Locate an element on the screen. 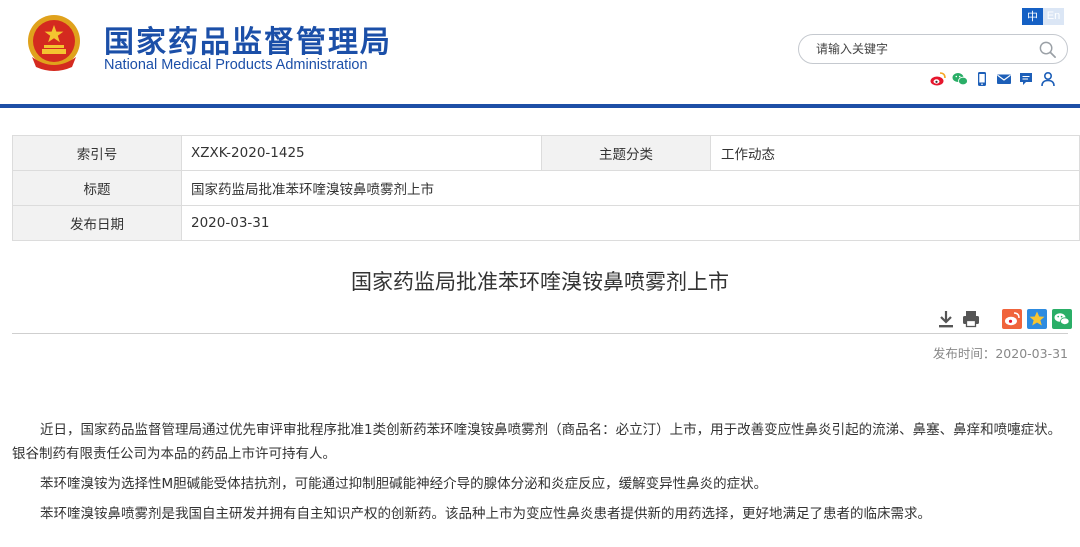 Image resolution: width=1080 pixels, height=547 pixels. table-row: 标题 国家药监局批准苯环喹溴铵鼻喷雾剂上市 is located at coordinates (546, 188).